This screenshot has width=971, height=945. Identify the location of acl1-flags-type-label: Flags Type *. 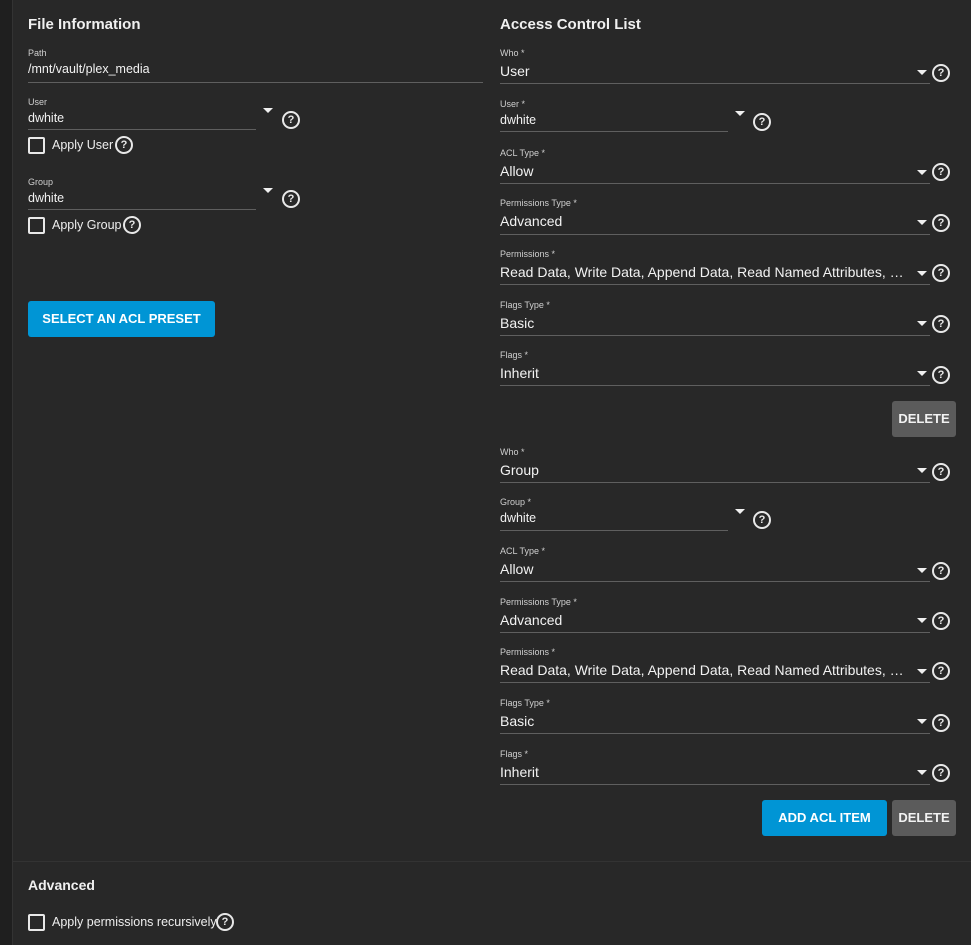
(525, 305).